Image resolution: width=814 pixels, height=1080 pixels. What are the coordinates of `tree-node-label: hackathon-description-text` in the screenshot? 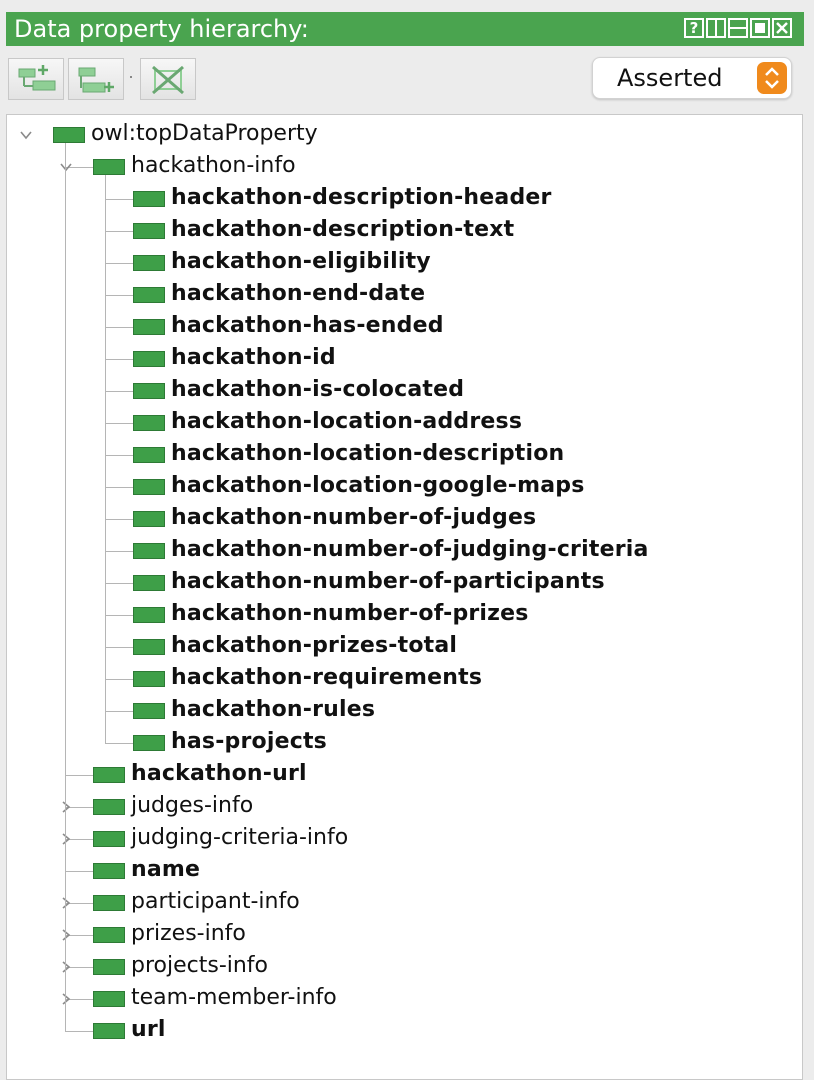 It's located at (342, 230).